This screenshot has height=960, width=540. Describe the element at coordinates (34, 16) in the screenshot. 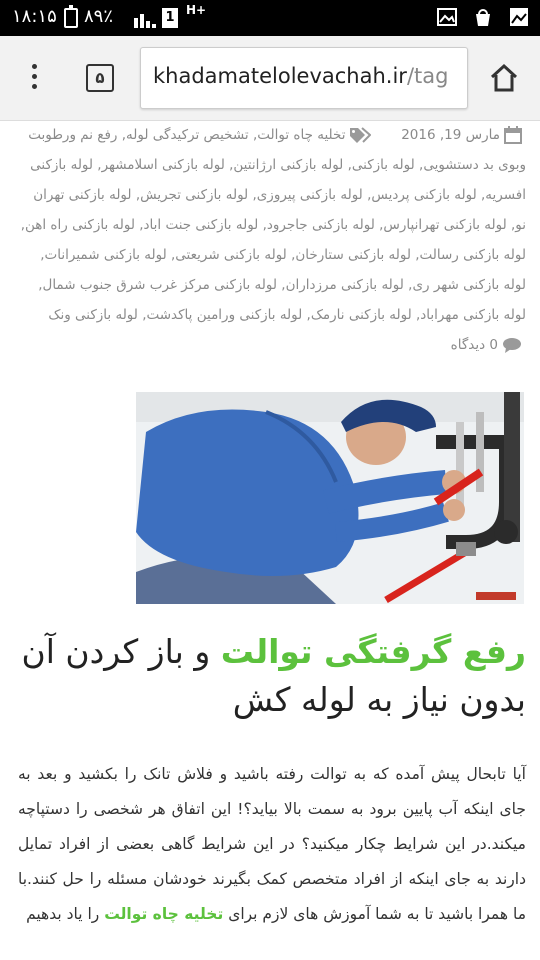

I see `status-time: ۱۸:۱۵` at that location.